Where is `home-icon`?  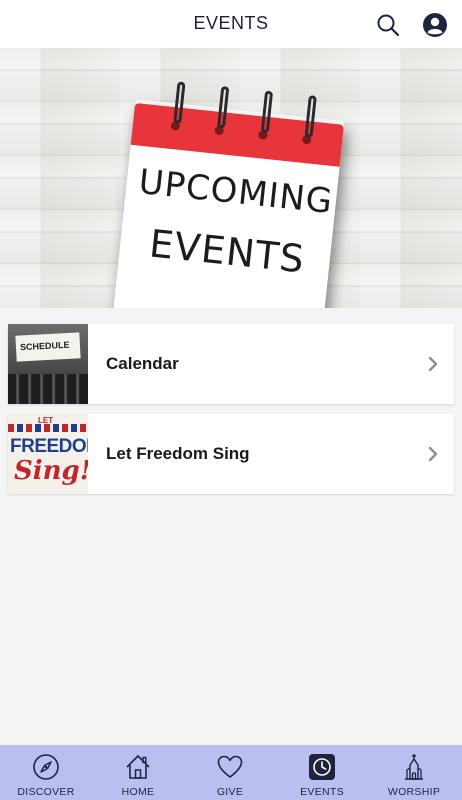 home-icon is located at coordinates (138, 767).